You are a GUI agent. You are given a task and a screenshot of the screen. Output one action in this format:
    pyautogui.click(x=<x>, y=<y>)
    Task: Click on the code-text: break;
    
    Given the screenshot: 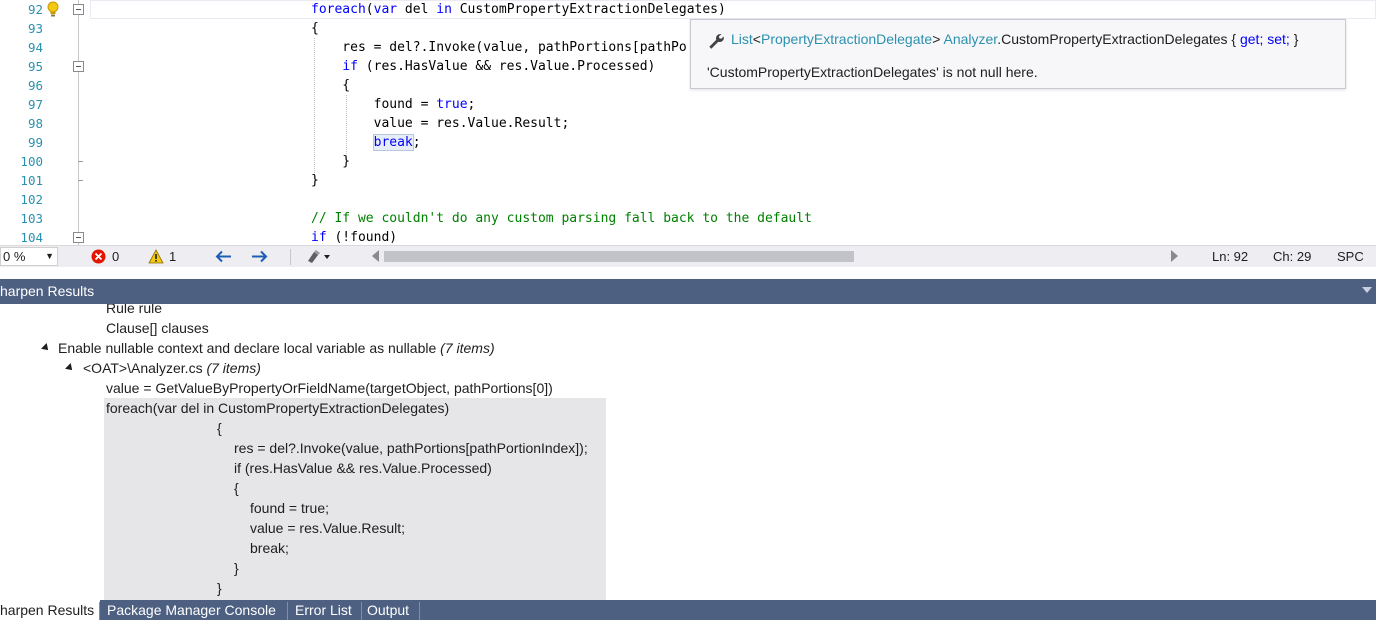 What is the action you would take?
    pyautogui.click(x=396, y=142)
    